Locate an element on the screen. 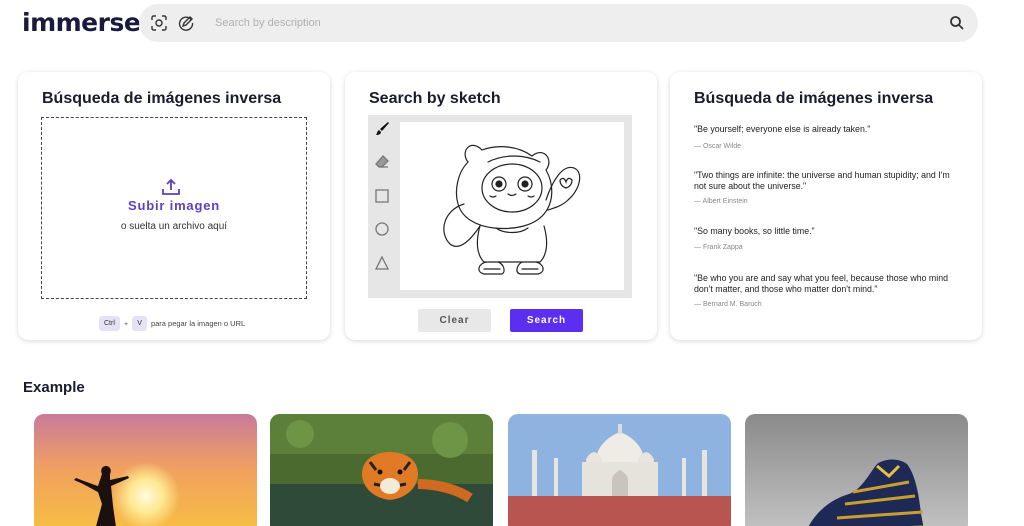  paste-hint-text: para pegar la imagen o URL is located at coordinates (198, 323).